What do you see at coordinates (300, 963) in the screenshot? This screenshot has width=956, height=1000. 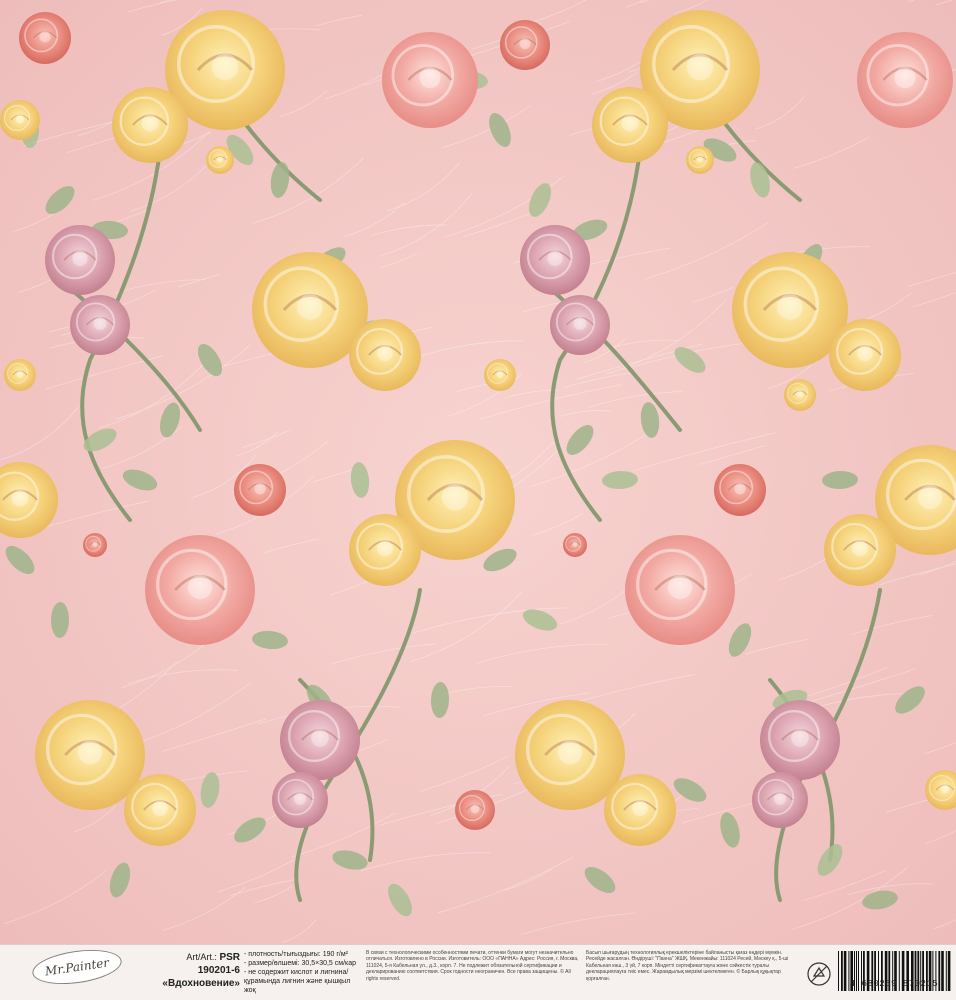 I see `spec-size: - размер/өлшемі: 30,5×30,5 см/кар` at bounding box center [300, 963].